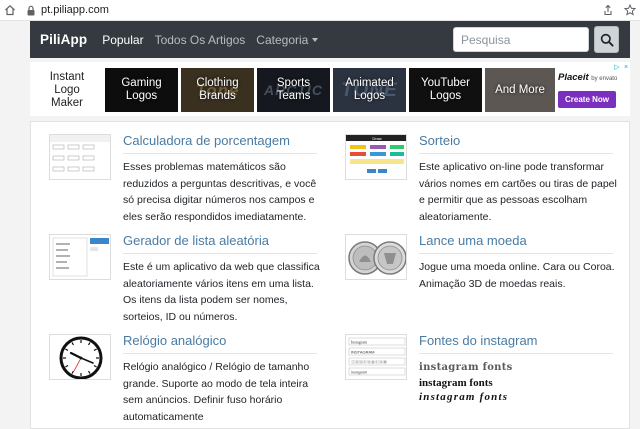  What do you see at coordinates (521, 39) in the screenshot?
I see `search-input` at bounding box center [521, 39].